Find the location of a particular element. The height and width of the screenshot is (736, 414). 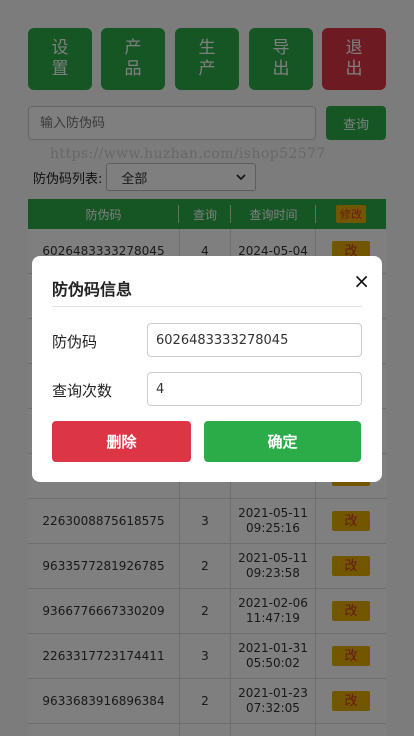

count-field-label: 查询次数 is located at coordinates (82, 391).